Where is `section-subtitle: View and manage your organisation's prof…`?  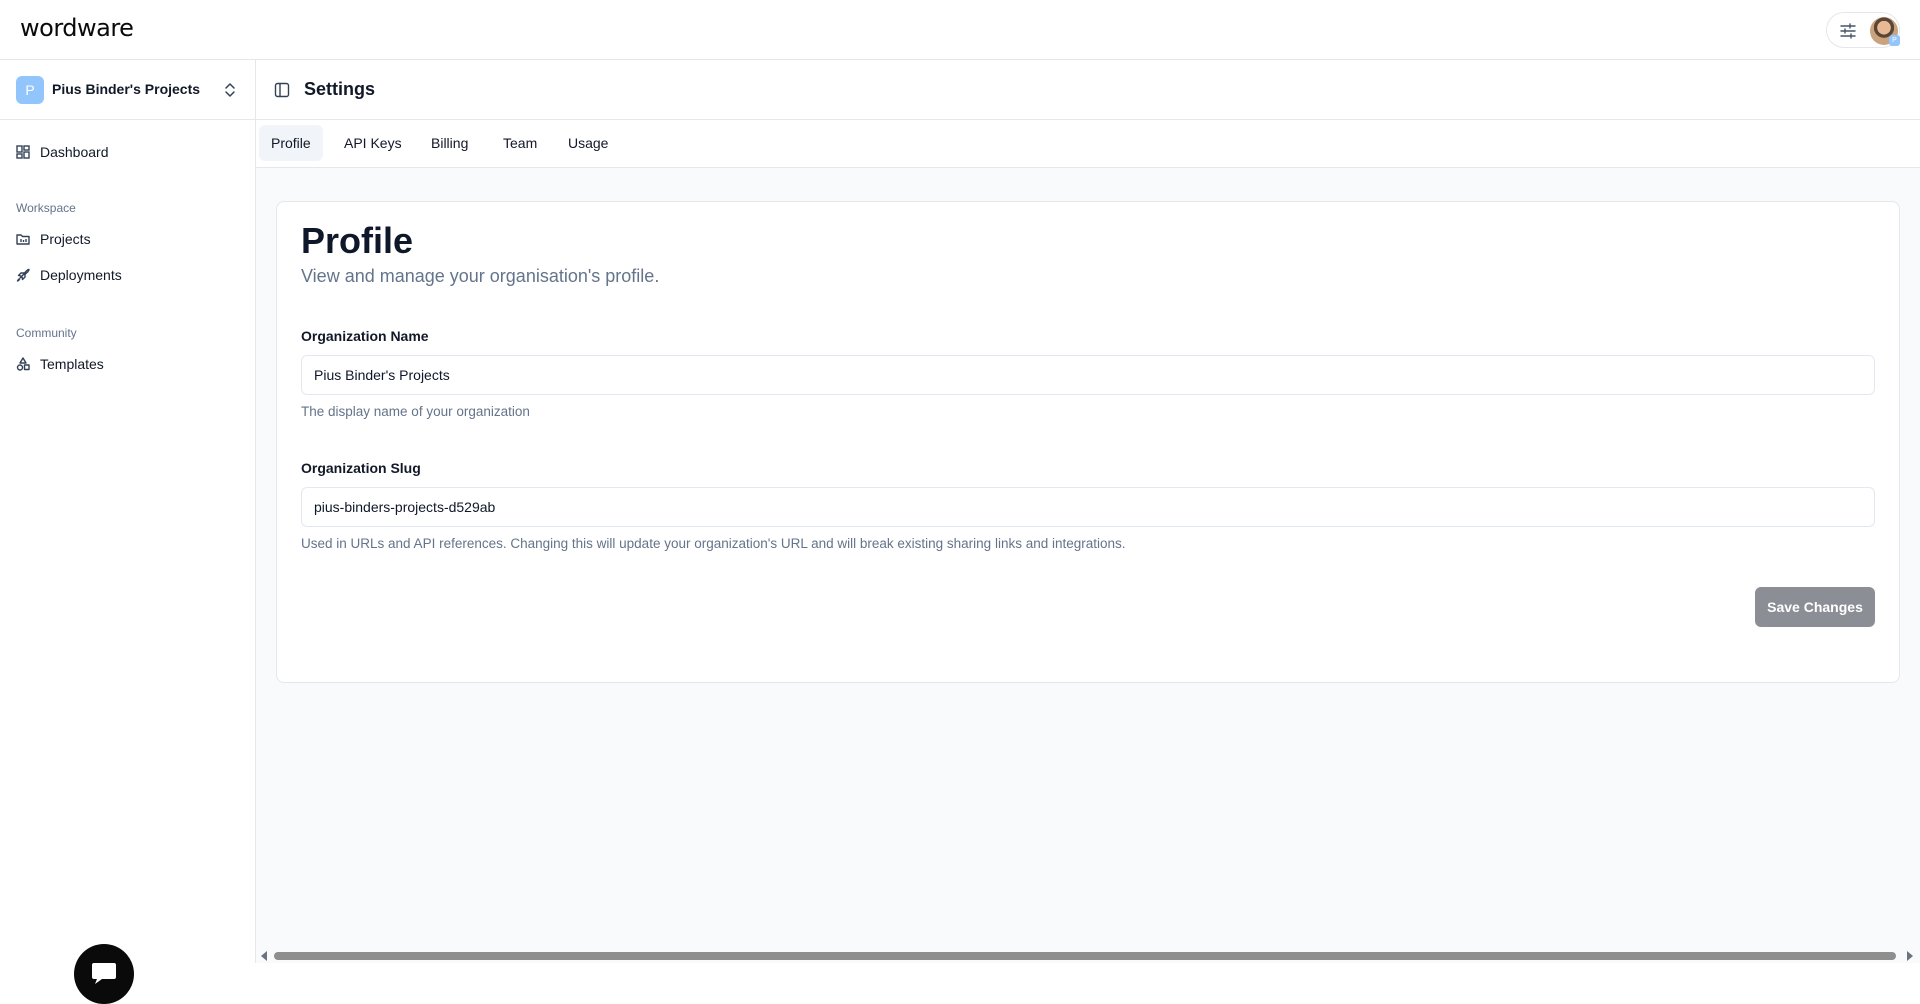 section-subtitle: View and manage your organisation's prof… is located at coordinates (480, 276).